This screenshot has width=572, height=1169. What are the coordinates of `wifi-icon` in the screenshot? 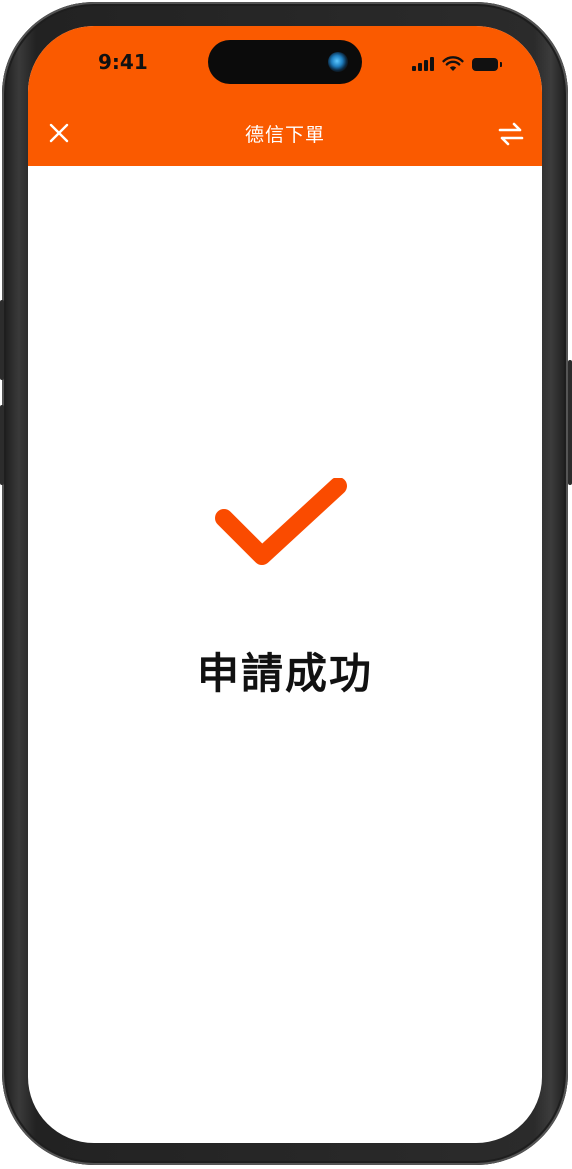 It's located at (453, 63).